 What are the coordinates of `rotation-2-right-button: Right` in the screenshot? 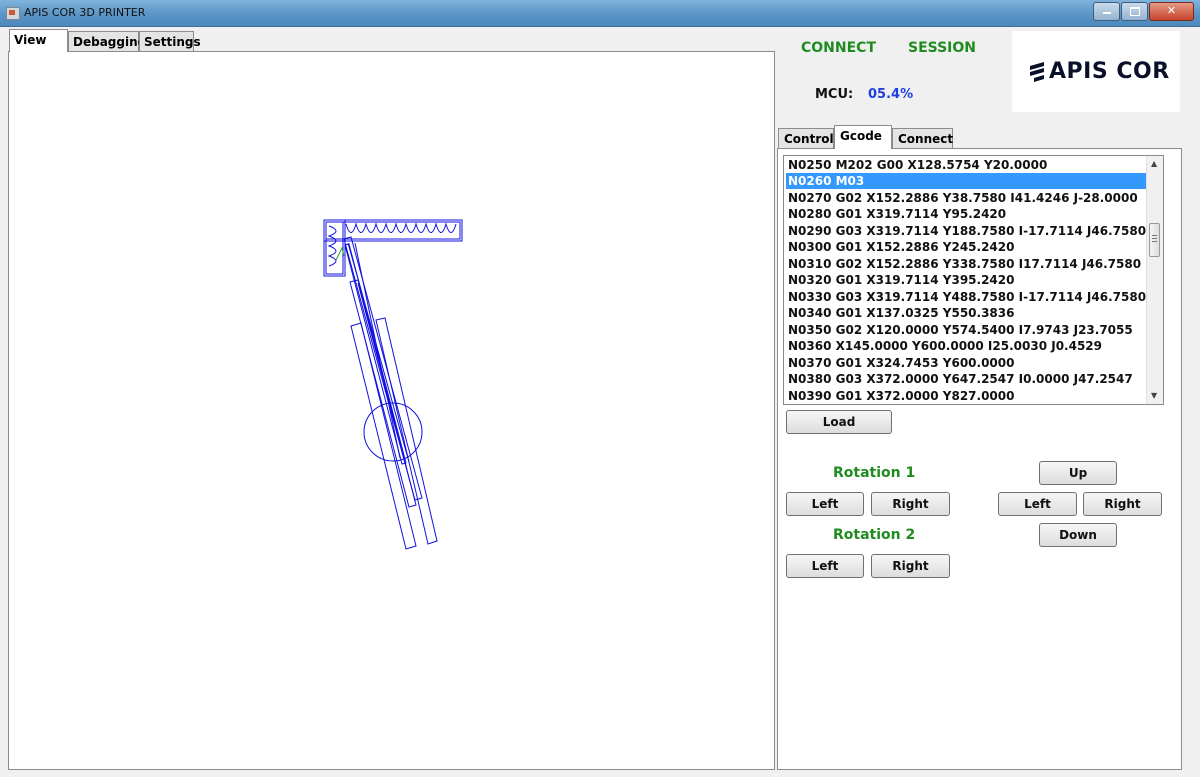 It's located at (910, 566).